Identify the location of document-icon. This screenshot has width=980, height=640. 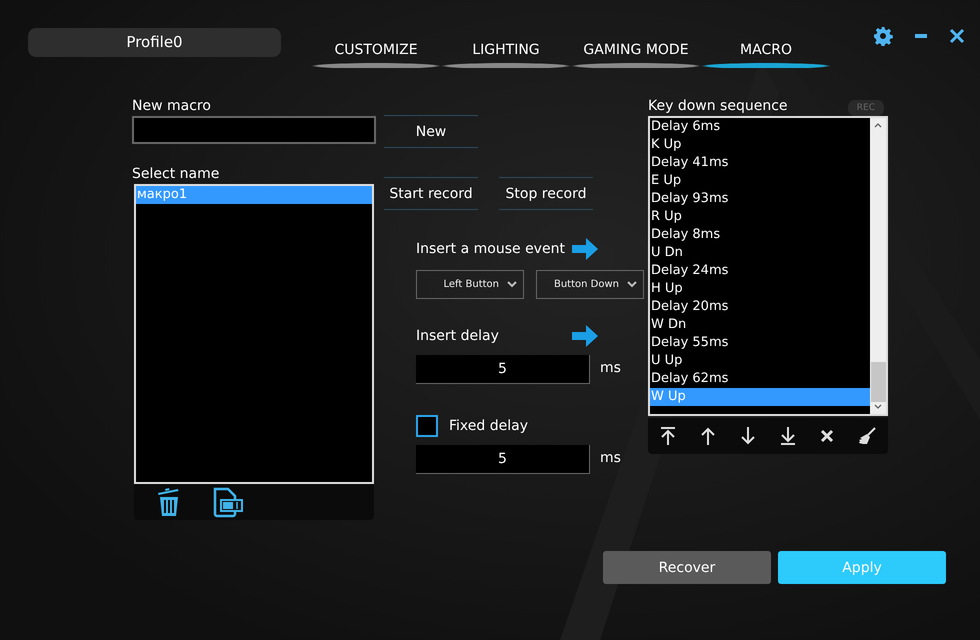
(228, 502).